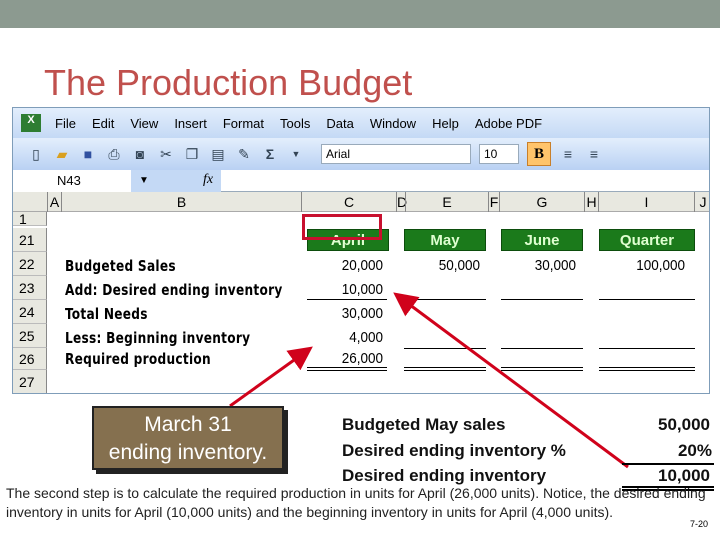  Describe the element at coordinates (444, 475) in the screenshot. I see `calc-label-ending-inventory: Desired ending inventory` at that location.